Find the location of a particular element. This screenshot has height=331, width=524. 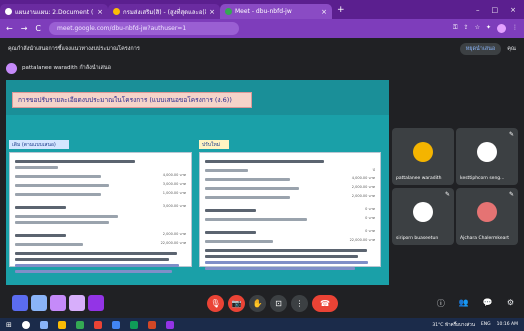

raise-hand-button: ✋ is located at coordinates (257, 303).